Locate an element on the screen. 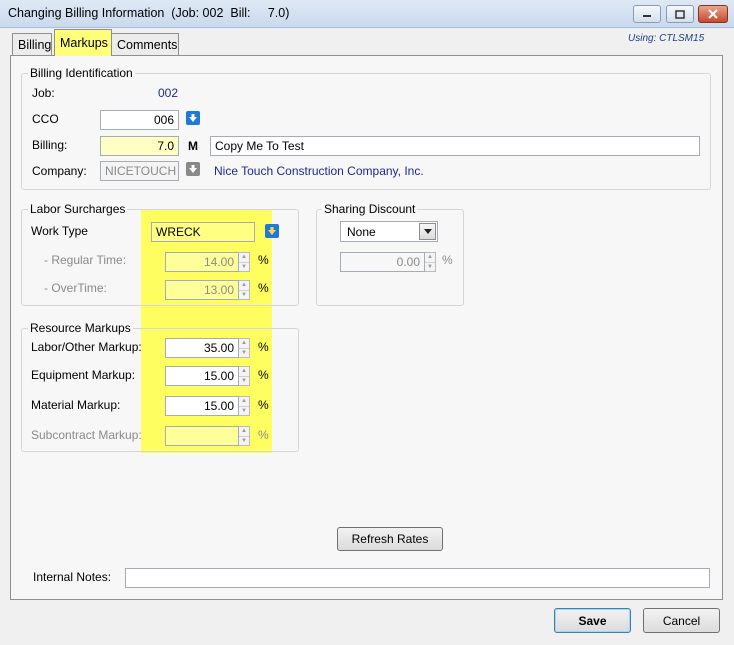 The width and height of the screenshot is (734, 645). cco-label: CCO is located at coordinates (45, 119).